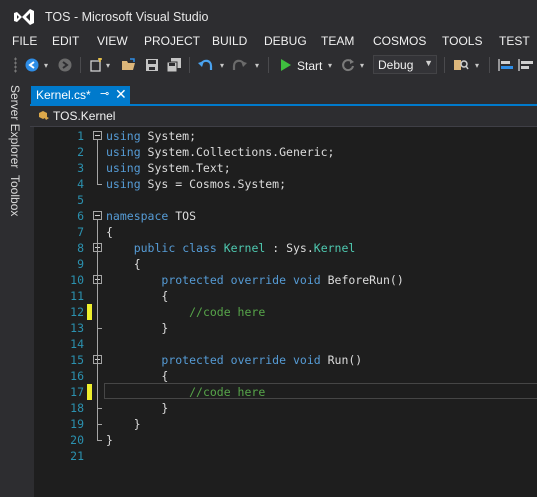 This screenshot has height=497, width=537. I want to click on code-text: using Sys = Cosmos.System;, so click(196, 184).